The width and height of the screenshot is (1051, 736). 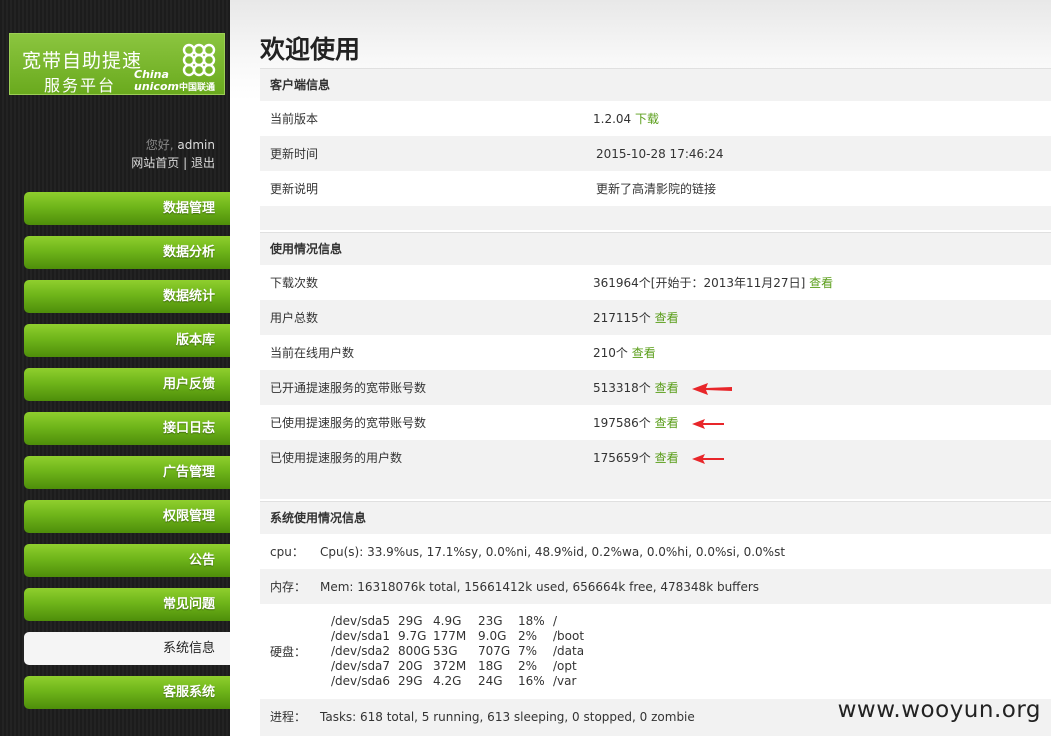 What do you see at coordinates (660, 153) in the screenshot?
I see `updated-value: 2015-10-28 17:46:24` at bounding box center [660, 153].